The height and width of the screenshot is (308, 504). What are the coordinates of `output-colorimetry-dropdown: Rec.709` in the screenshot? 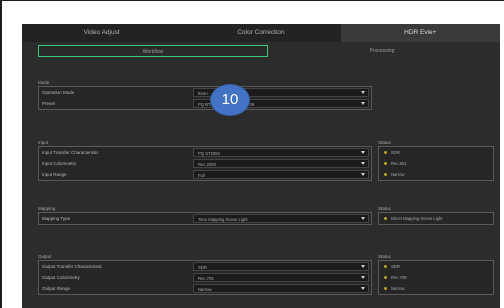 It's located at (281, 277).